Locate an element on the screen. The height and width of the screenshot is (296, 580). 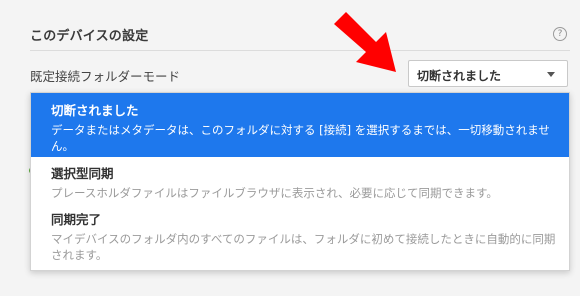
red-arrow-shape is located at coordinates (365, 42).